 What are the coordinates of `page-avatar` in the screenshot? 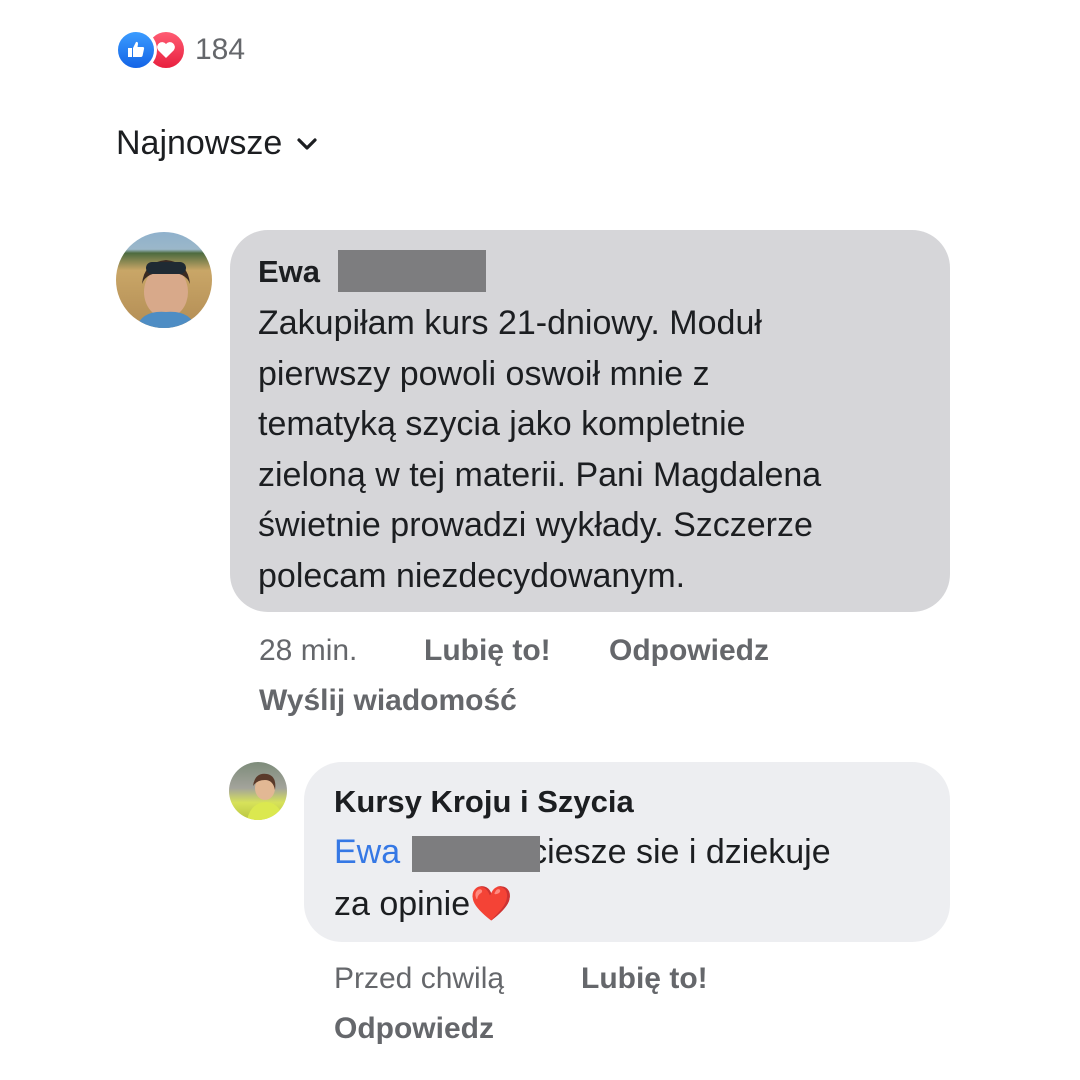 It's located at (258, 791).